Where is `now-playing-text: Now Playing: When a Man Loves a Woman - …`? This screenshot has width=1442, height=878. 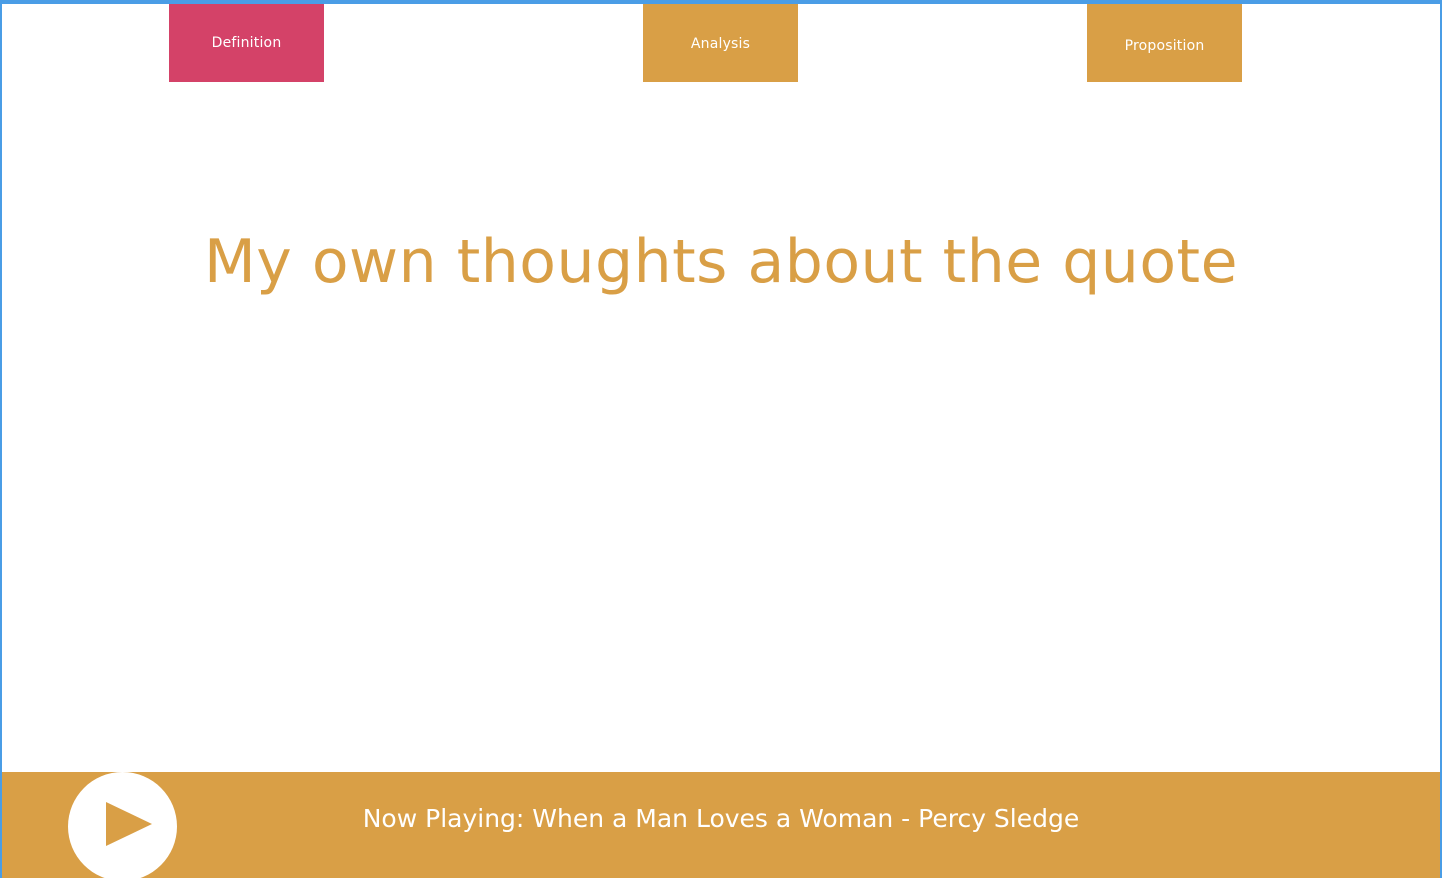
now-playing-text: Now Playing: When a Man Loves a Woman - … is located at coordinates (721, 818).